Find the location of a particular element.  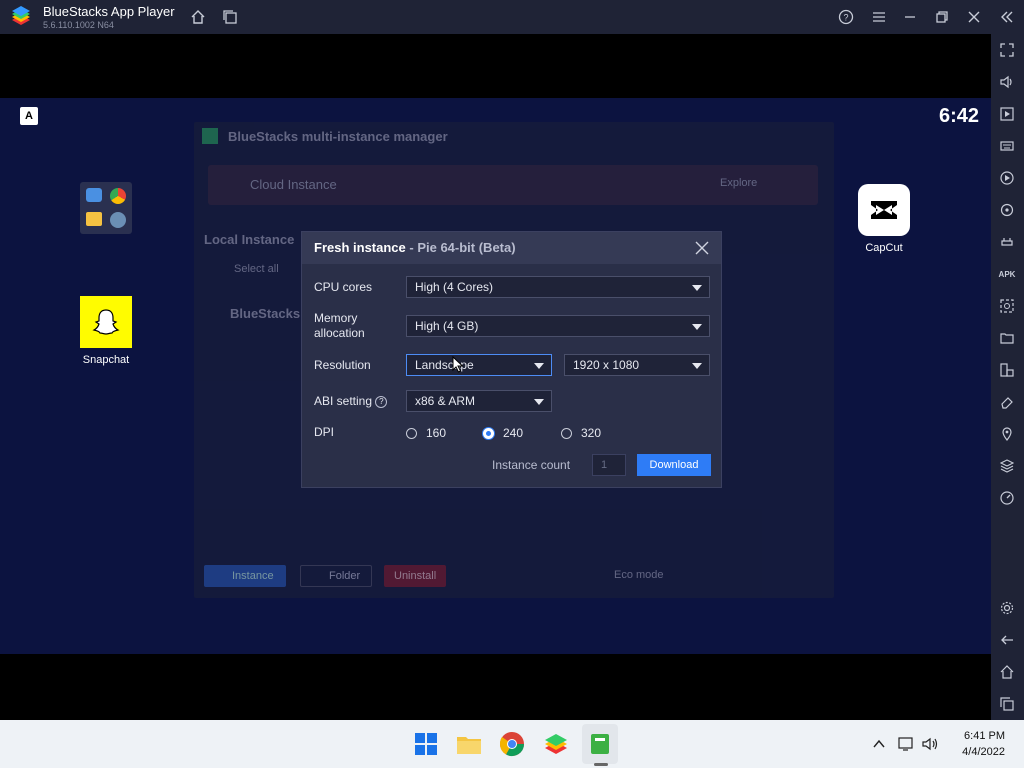

memory-allocation-select: High (4 GB) is located at coordinates (558, 326).